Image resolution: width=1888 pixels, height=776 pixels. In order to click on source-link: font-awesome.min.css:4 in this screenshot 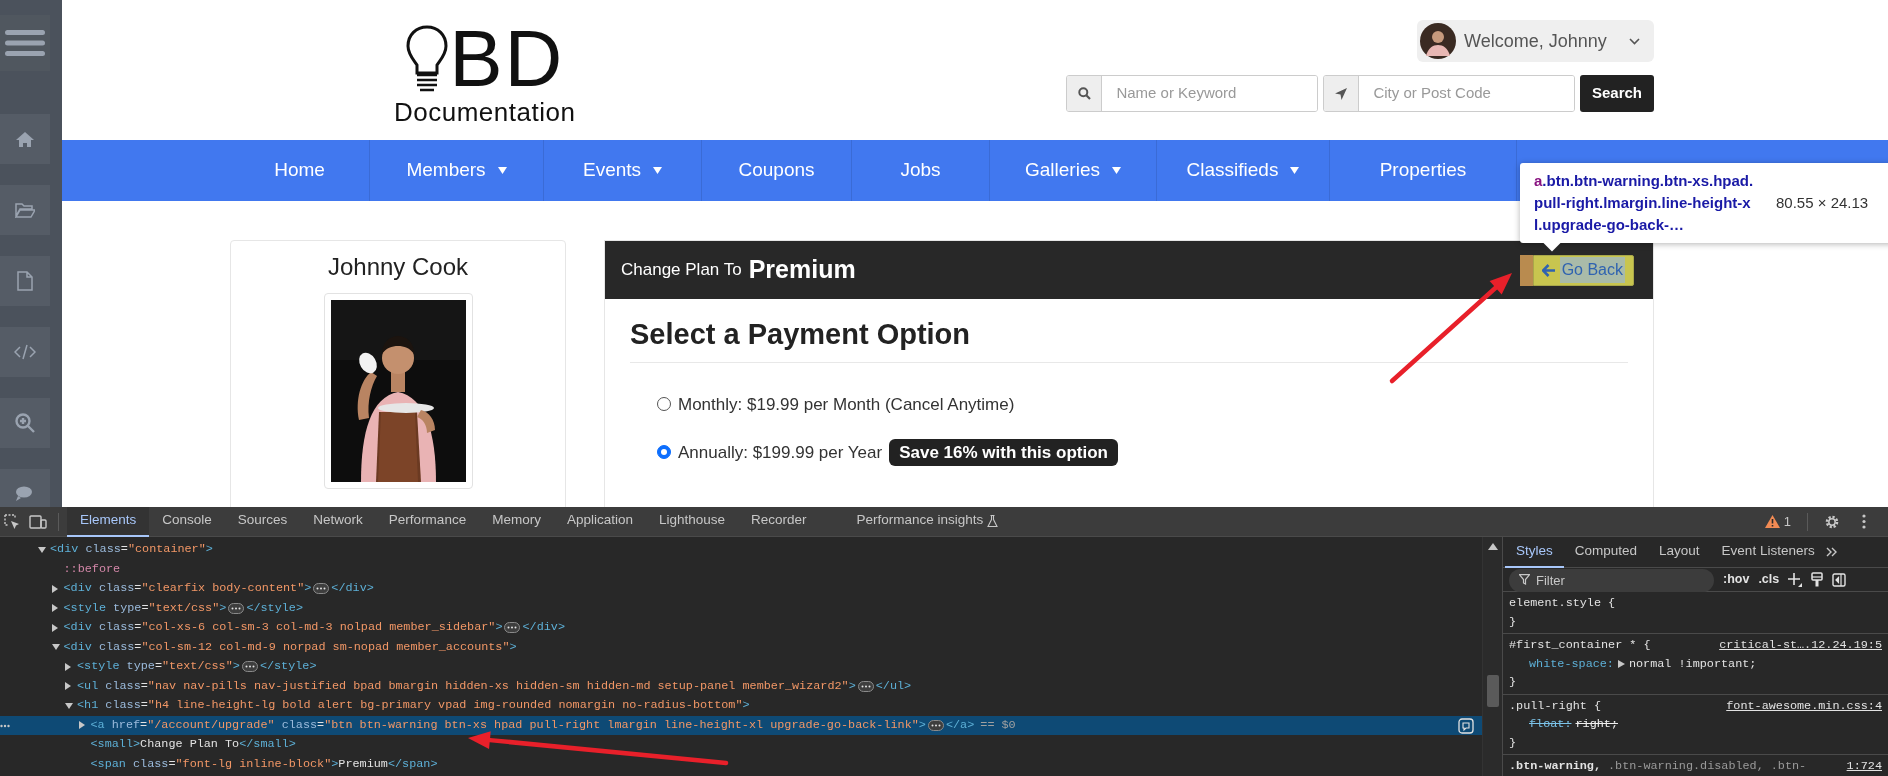, I will do `click(1804, 705)`.